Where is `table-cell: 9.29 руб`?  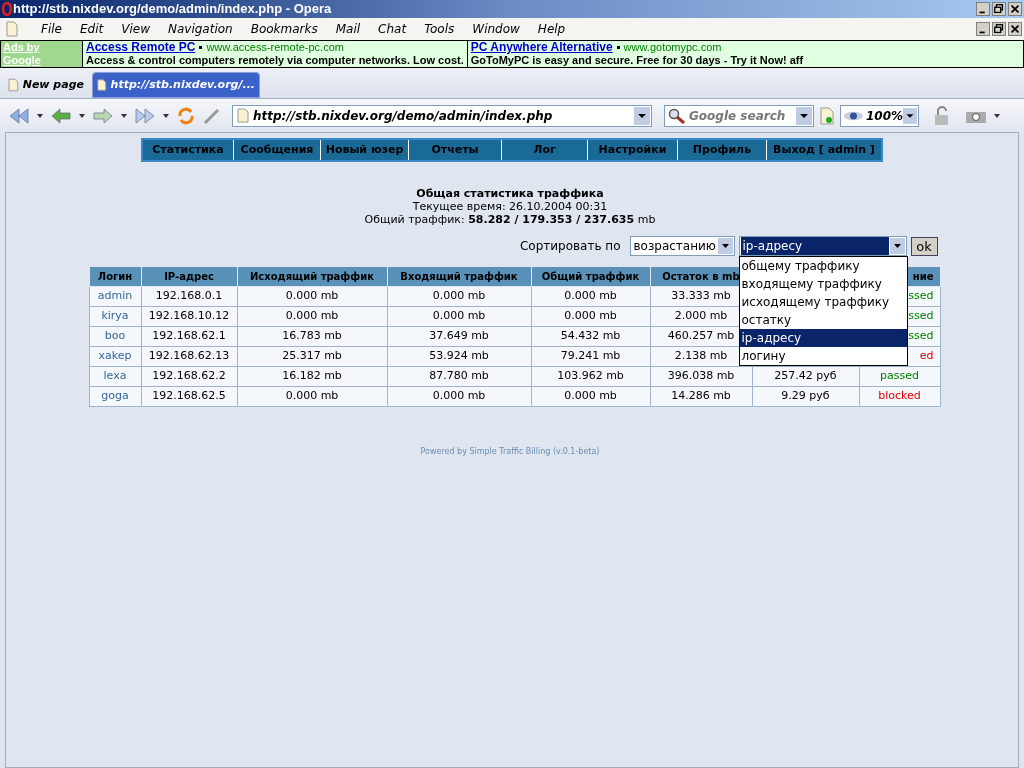
table-cell: 9.29 руб is located at coordinates (805, 396).